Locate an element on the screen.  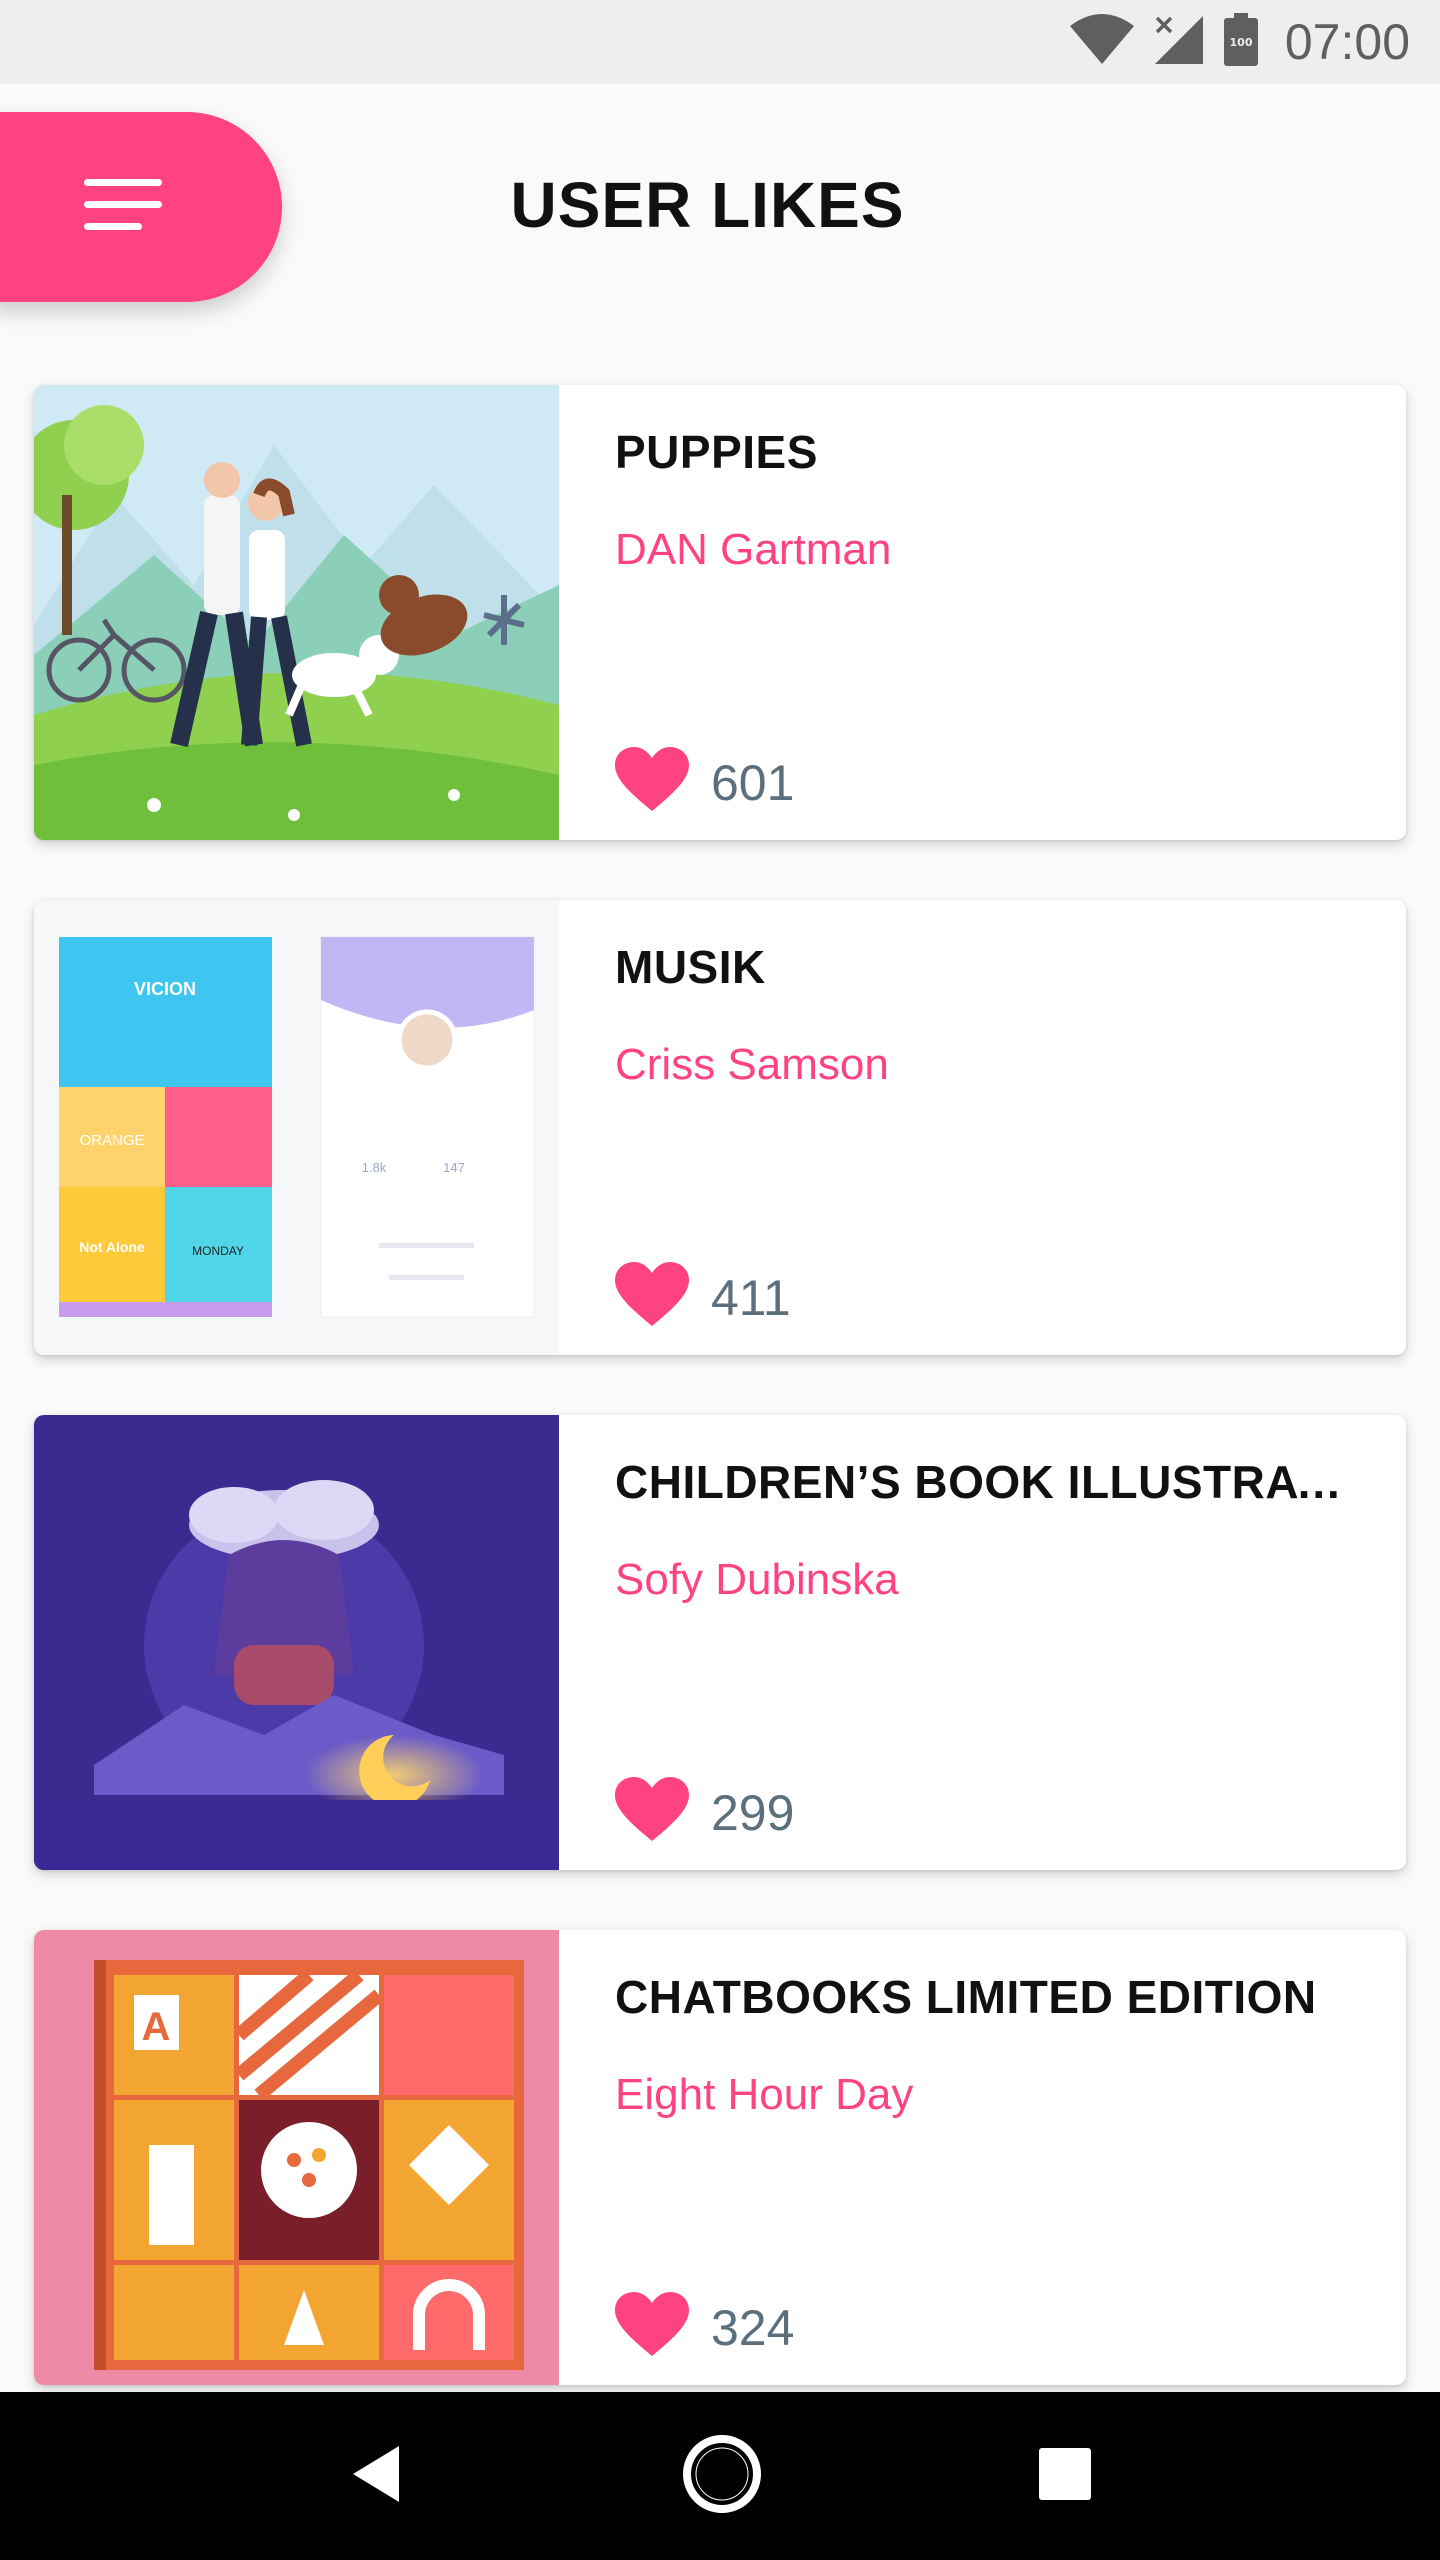
likes-count: 601 is located at coordinates (753, 782).